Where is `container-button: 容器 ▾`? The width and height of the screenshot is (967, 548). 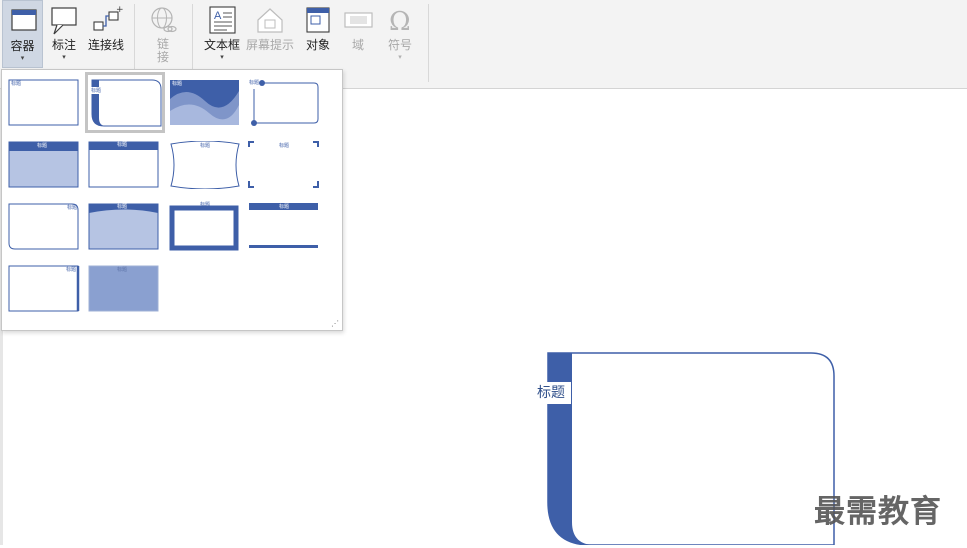
container-button: 容器 ▾ is located at coordinates (22, 34).